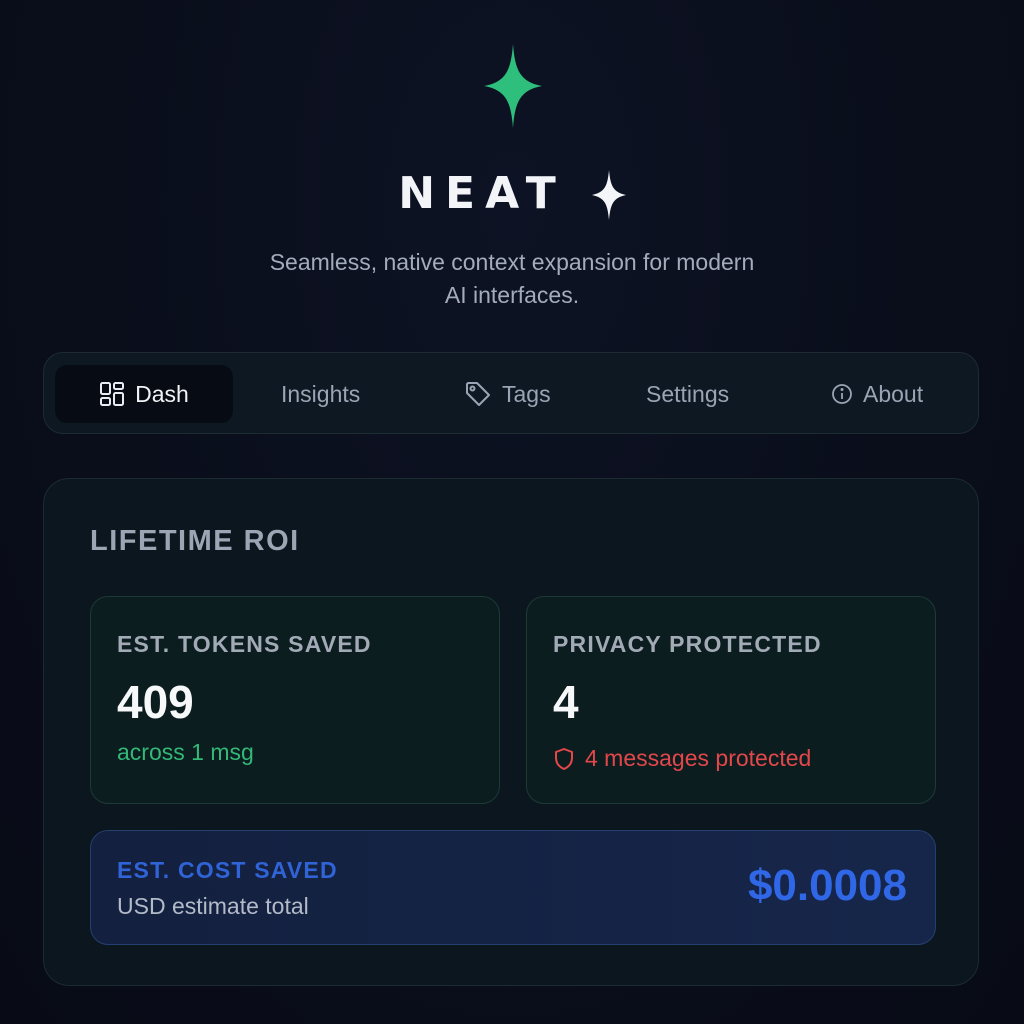  What do you see at coordinates (478, 394) in the screenshot?
I see `tag-icon` at bounding box center [478, 394].